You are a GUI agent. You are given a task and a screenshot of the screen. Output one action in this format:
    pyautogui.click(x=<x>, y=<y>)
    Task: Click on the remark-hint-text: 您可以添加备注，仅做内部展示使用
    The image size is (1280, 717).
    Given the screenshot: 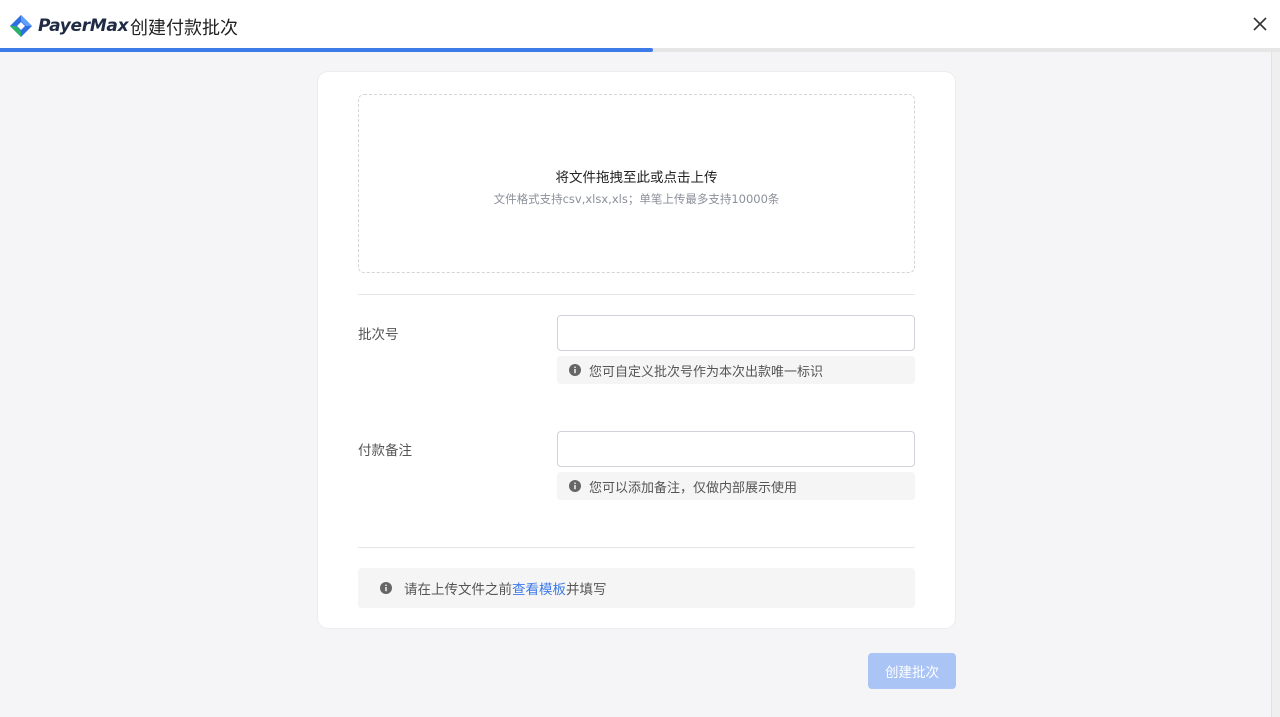 What is the action you would take?
    pyautogui.click(x=693, y=488)
    